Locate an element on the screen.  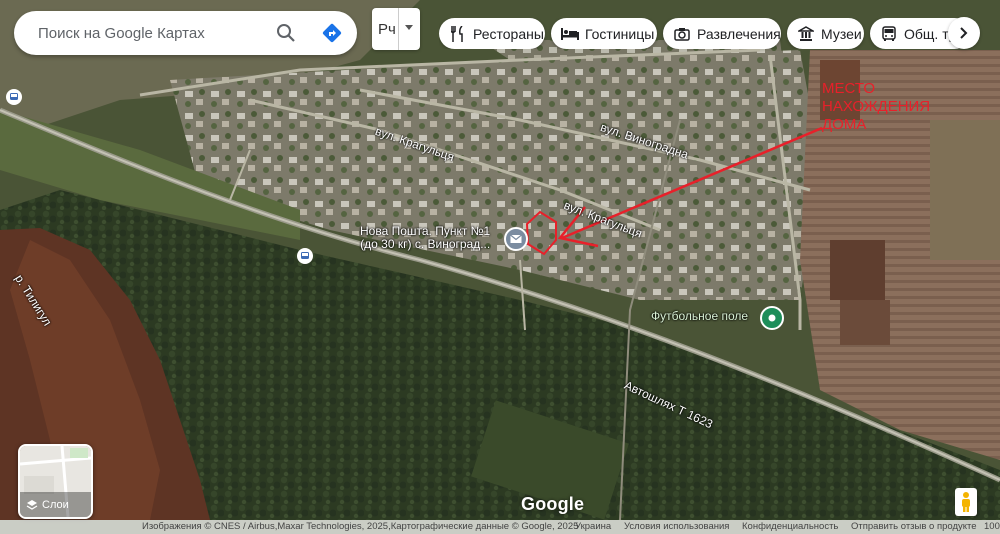
search-button is located at coordinates (286, 33).